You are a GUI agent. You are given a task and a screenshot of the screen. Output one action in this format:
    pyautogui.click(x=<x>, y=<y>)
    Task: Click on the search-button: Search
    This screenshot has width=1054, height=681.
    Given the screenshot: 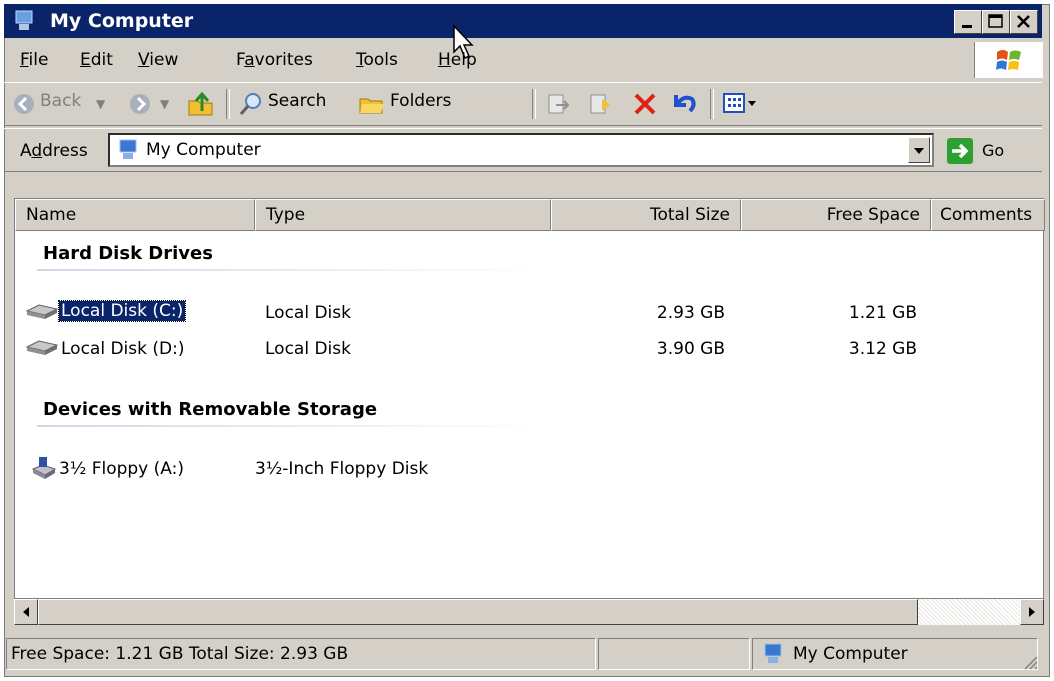 What is the action you would take?
    pyautogui.click(x=297, y=101)
    